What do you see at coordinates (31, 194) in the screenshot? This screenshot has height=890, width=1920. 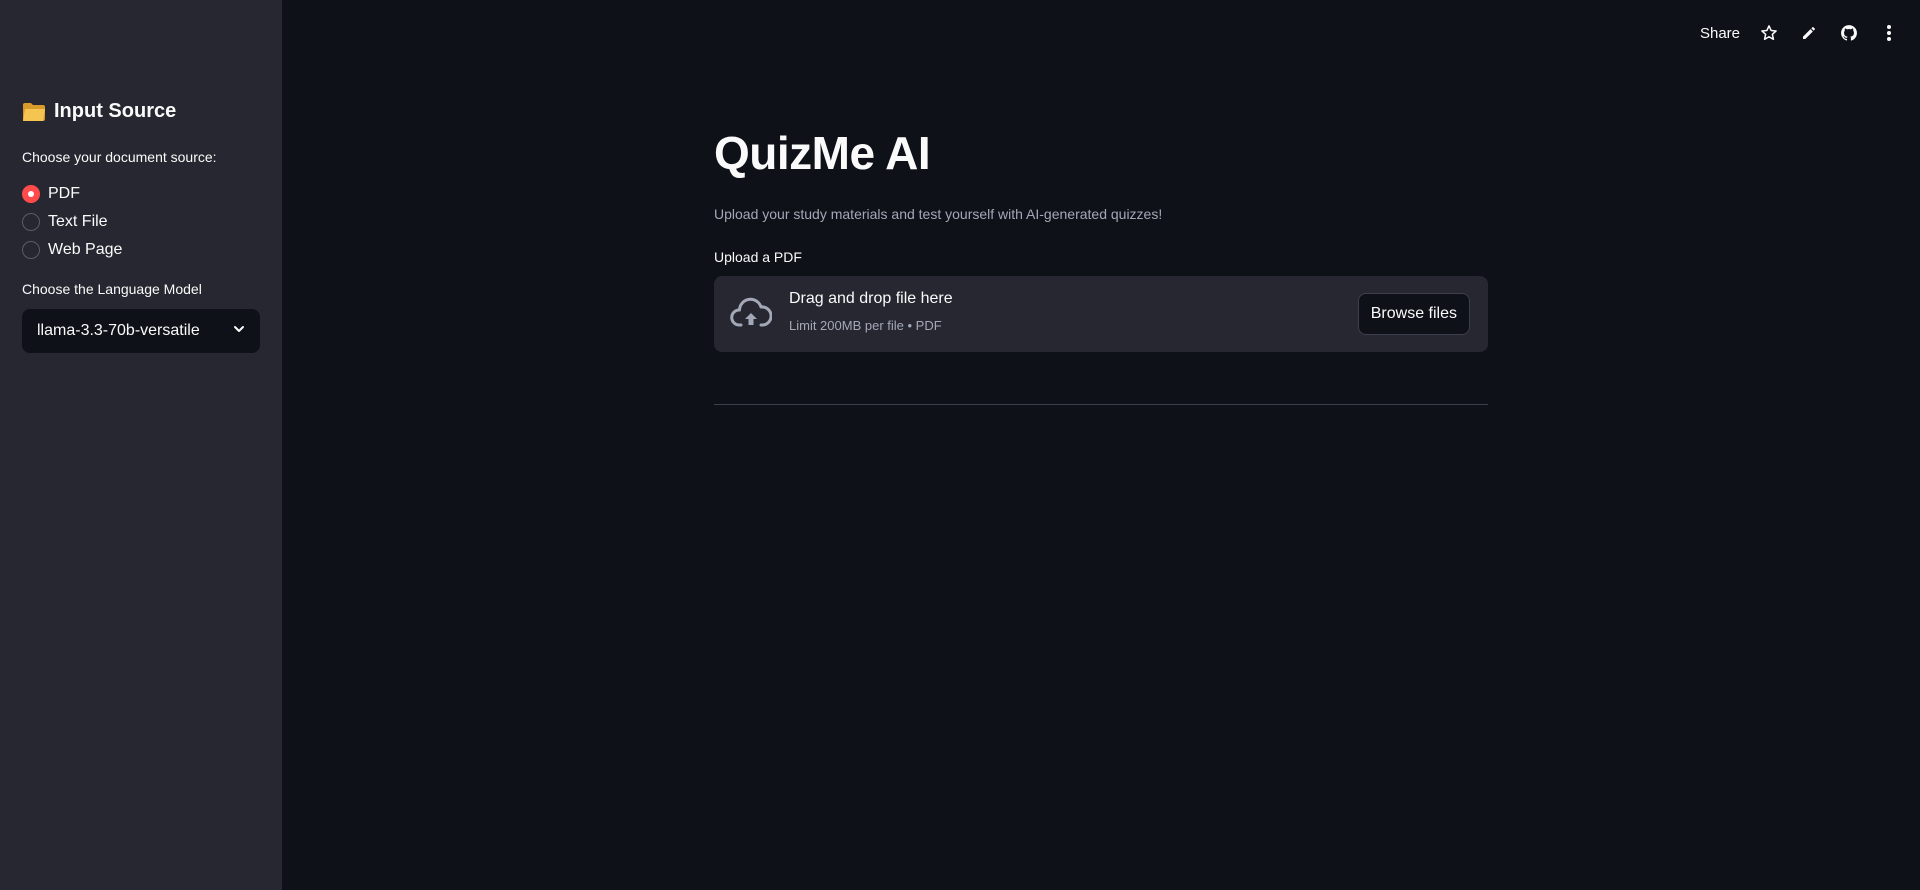 I see `radio-selected-indicator` at bounding box center [31, 194].